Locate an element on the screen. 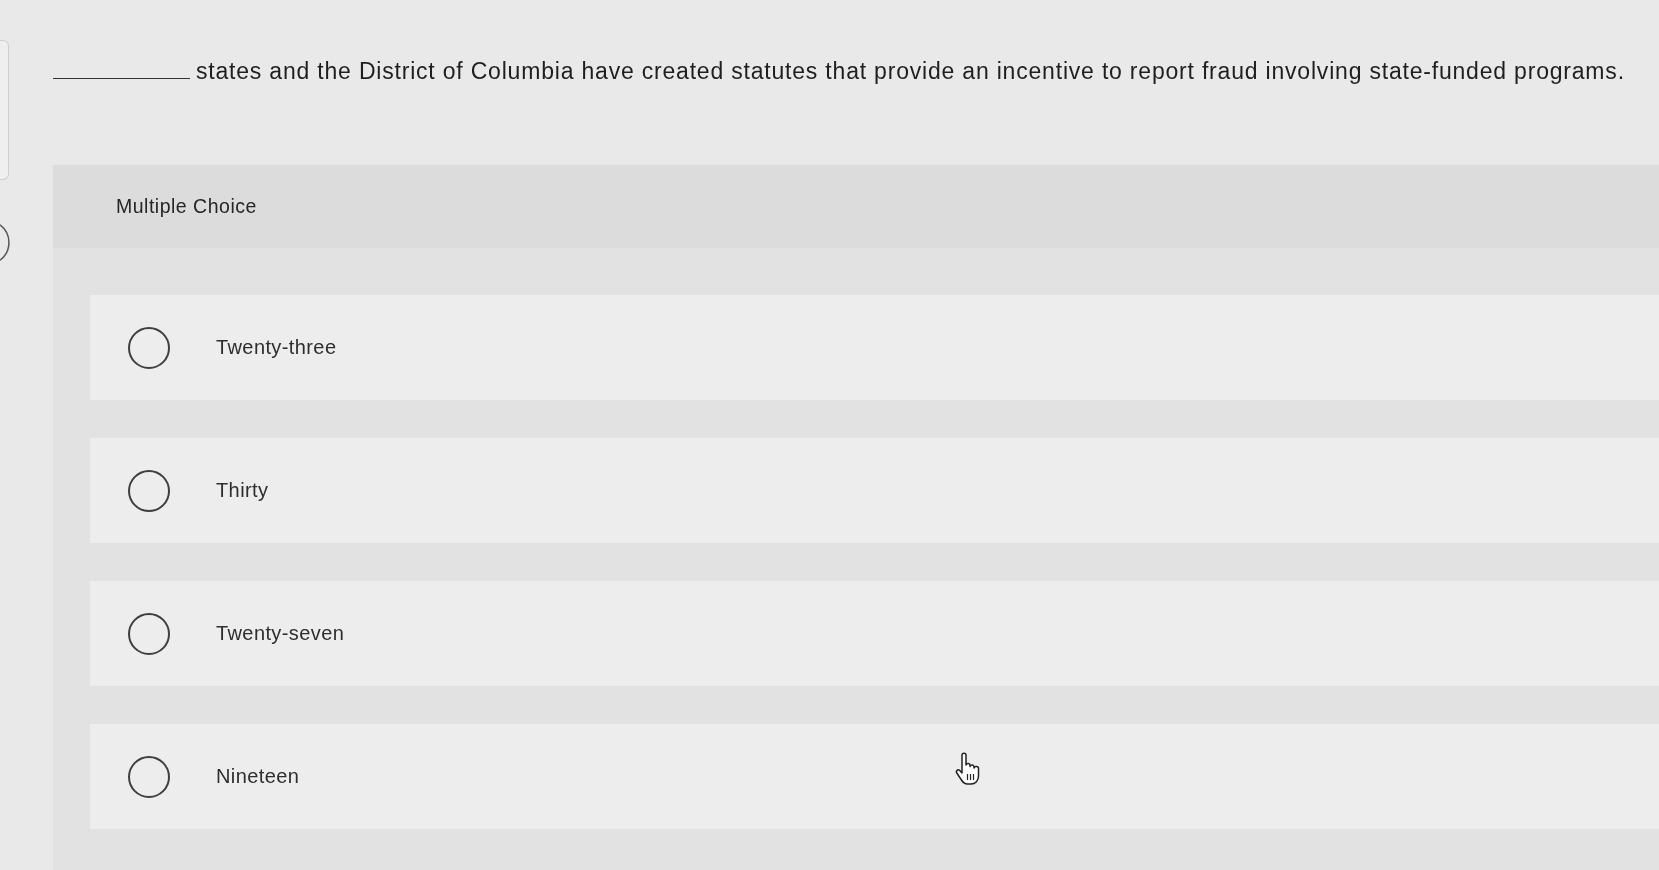  answer-option: Twenty-seven is located at coordinates (874, 633).